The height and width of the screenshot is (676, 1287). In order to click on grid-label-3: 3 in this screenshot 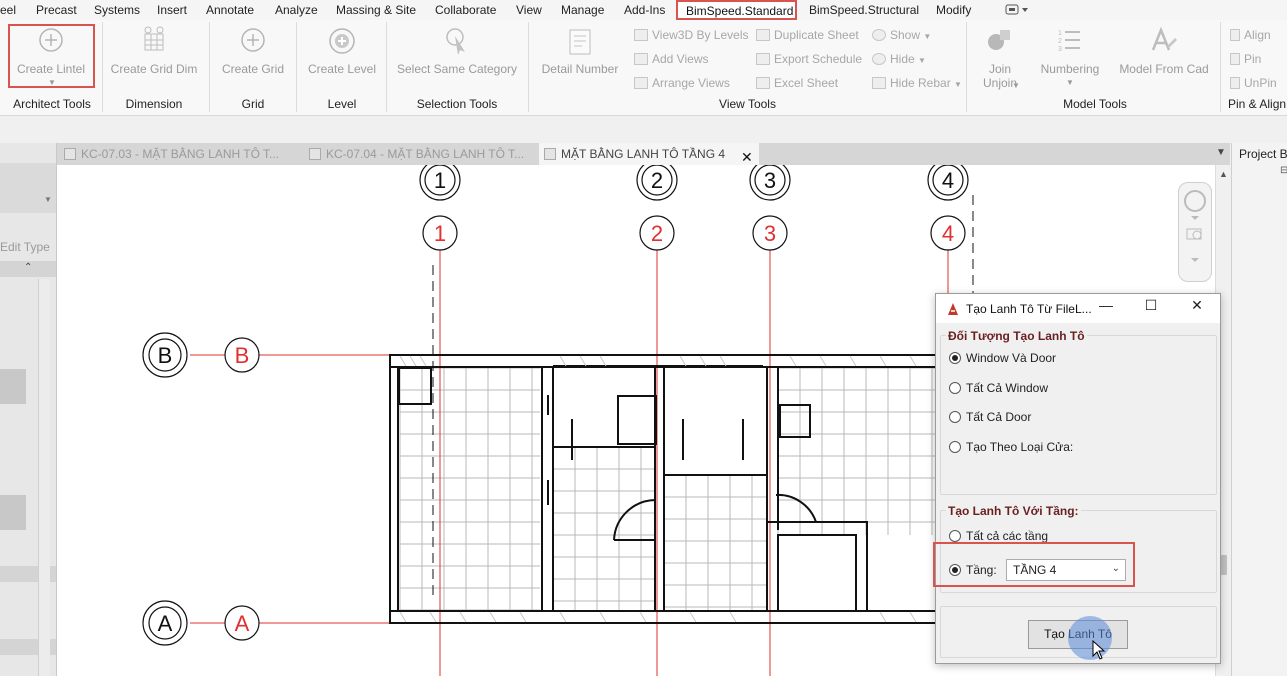, I will do `click(770, 180)`.